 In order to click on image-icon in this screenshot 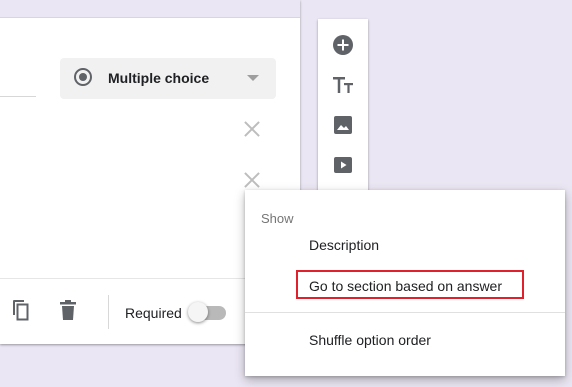, I will do `click(343, 125)`.